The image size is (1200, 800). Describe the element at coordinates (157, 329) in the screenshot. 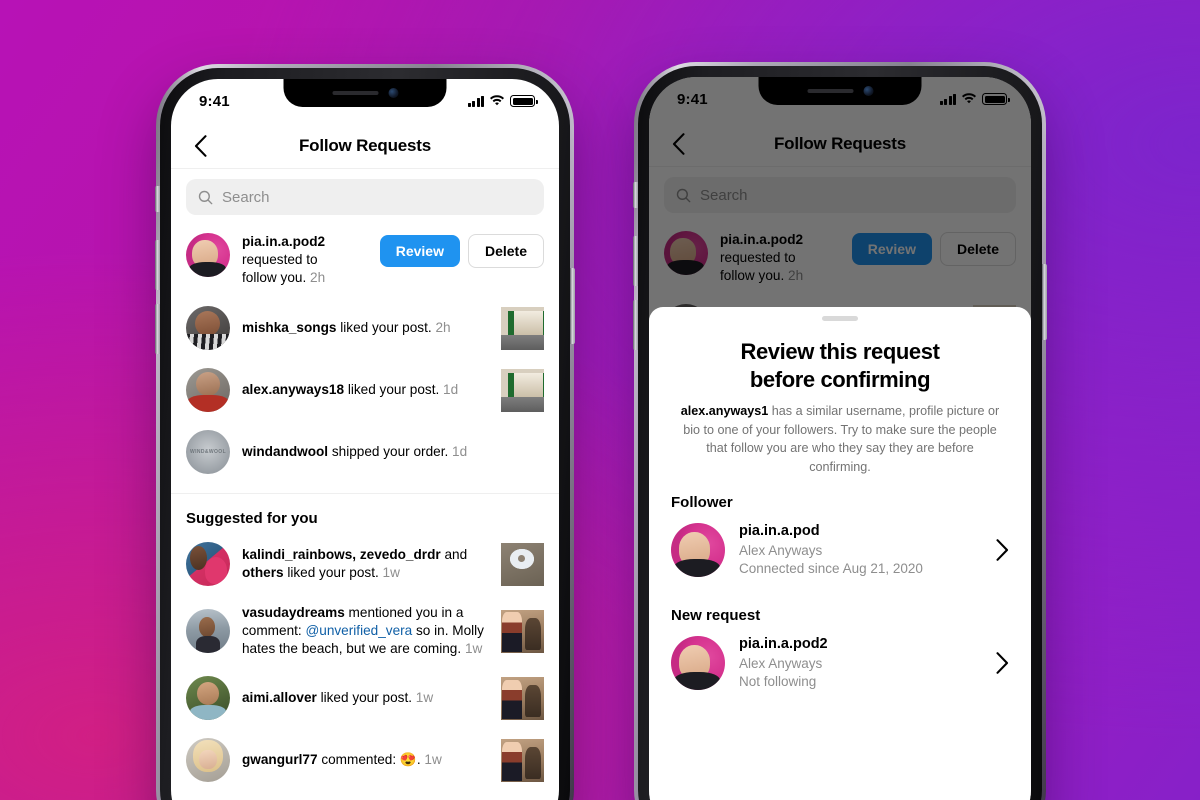

I see `phone-left-volume-down` at that location.